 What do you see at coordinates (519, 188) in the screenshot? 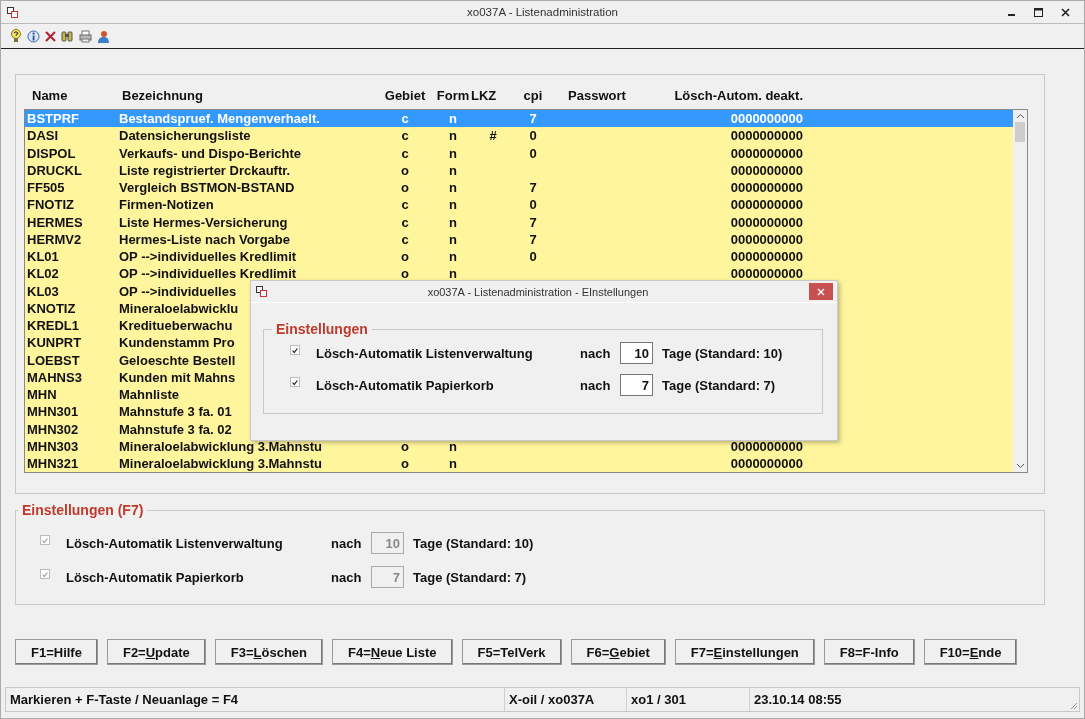
I see `list-row: FF505 Vergleich BSTMON-BSTAND o n 7 0000000000` at bounding box center [519, 188].